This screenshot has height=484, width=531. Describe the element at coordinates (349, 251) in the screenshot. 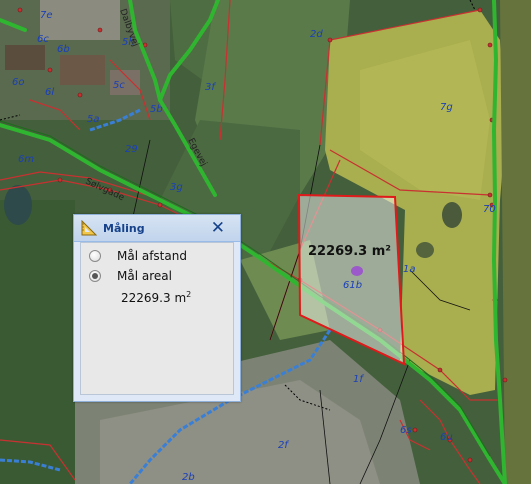

I see `measured-area-label: 22269.3 m²` at that location.